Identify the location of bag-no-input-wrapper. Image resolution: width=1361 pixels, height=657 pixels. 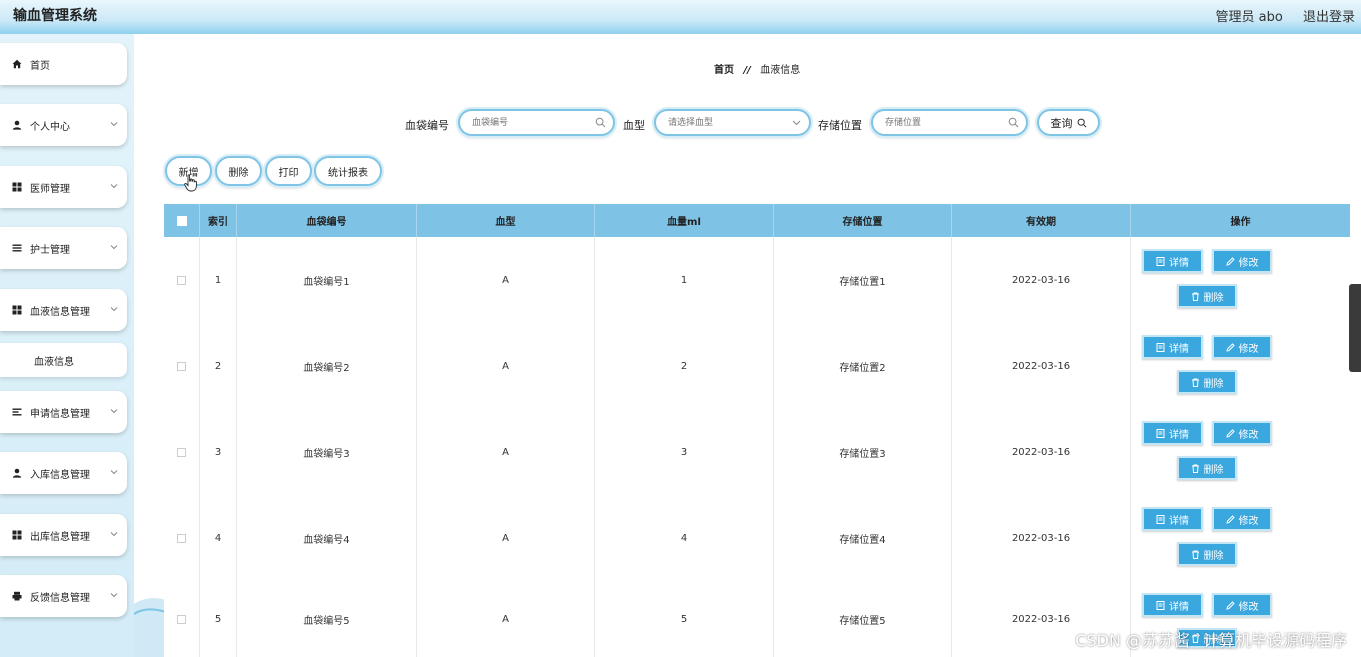
(536, 122).